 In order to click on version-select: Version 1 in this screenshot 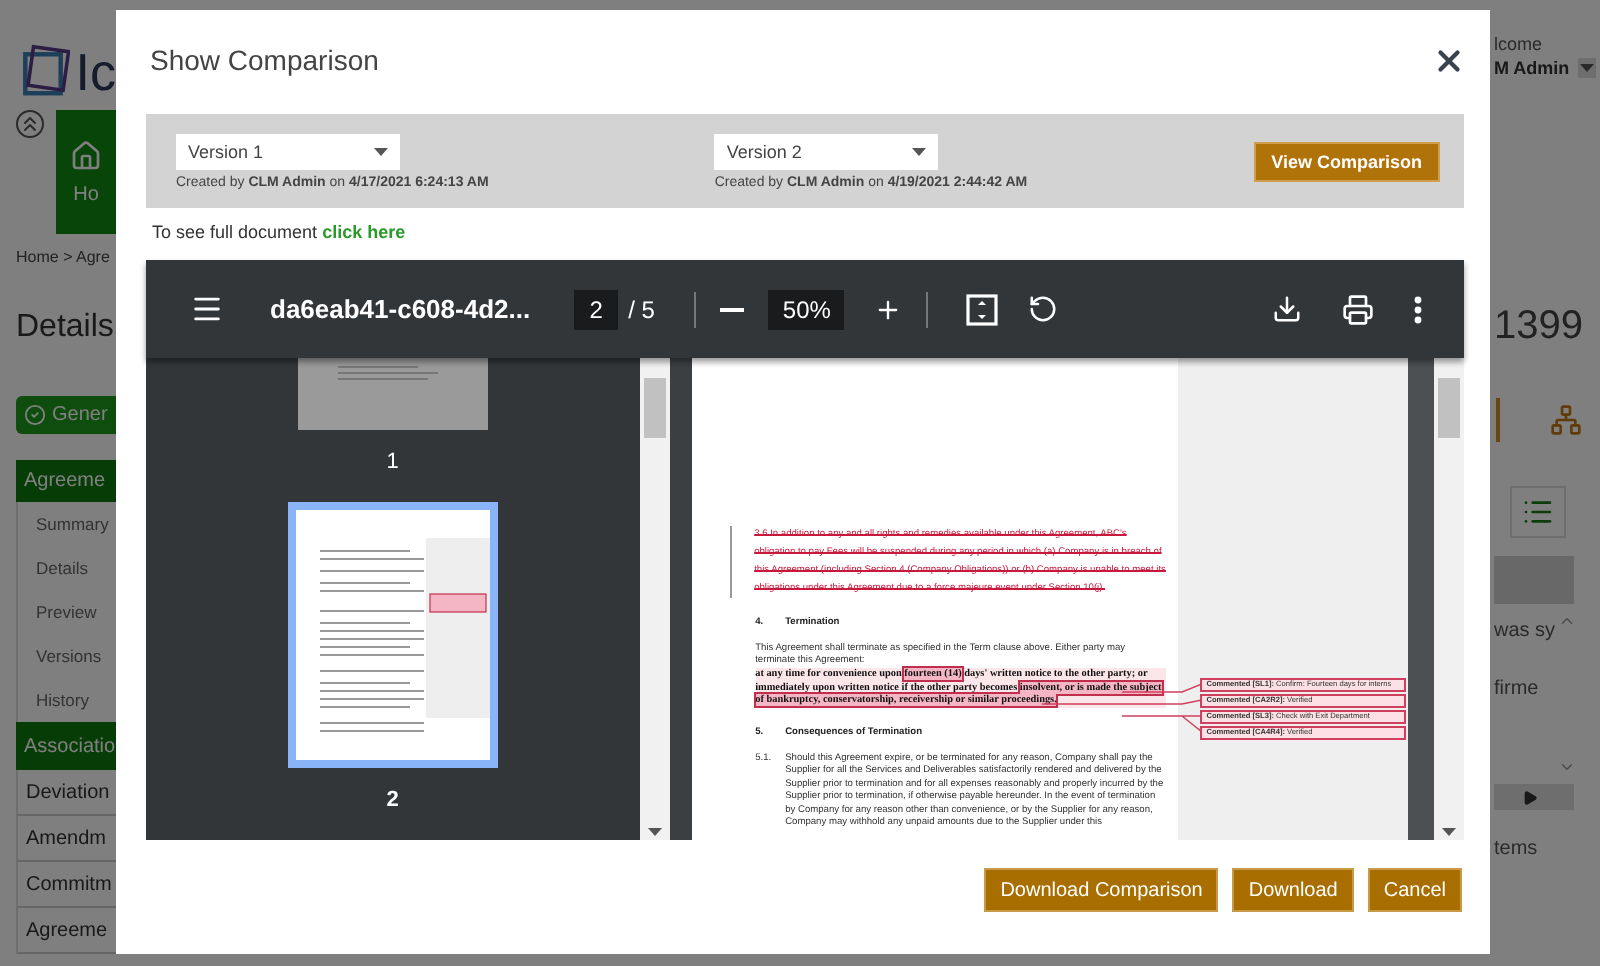, I will do `click(288, 151)`.